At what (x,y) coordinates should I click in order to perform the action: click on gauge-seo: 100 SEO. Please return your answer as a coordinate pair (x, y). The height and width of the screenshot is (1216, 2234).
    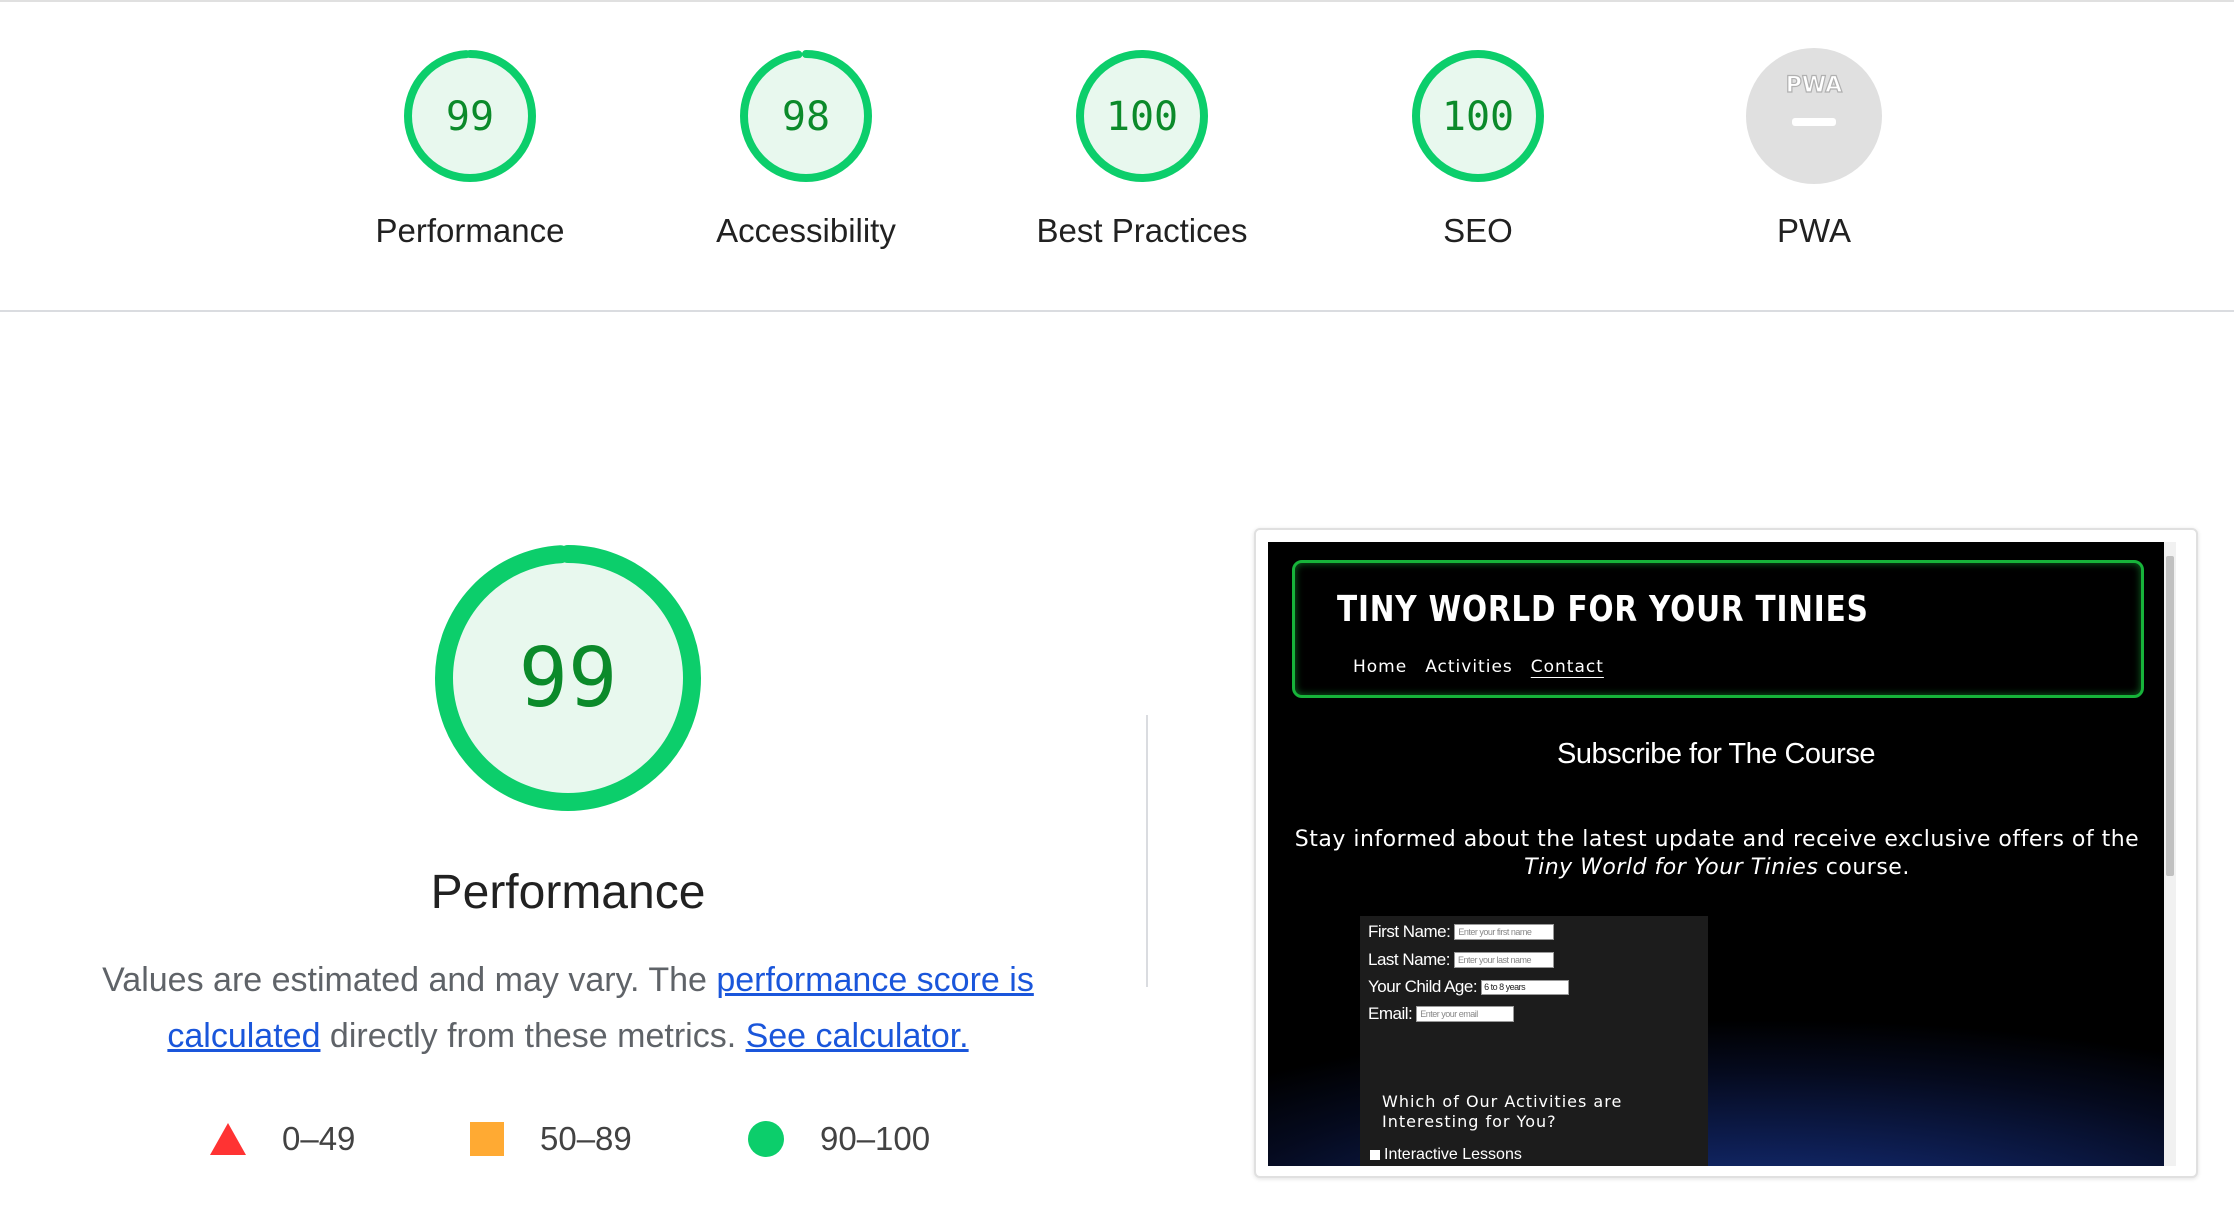
    Looking at the image, I should click on (1478, 148).